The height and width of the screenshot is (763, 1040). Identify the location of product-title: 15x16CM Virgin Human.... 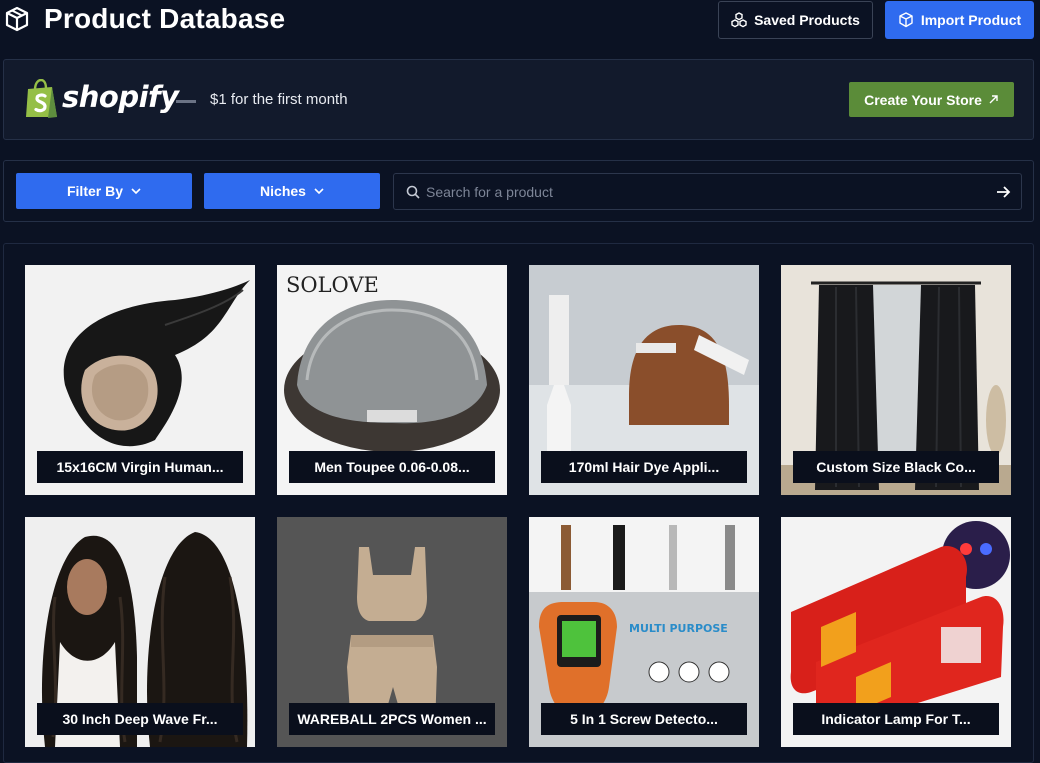
(140, 467).